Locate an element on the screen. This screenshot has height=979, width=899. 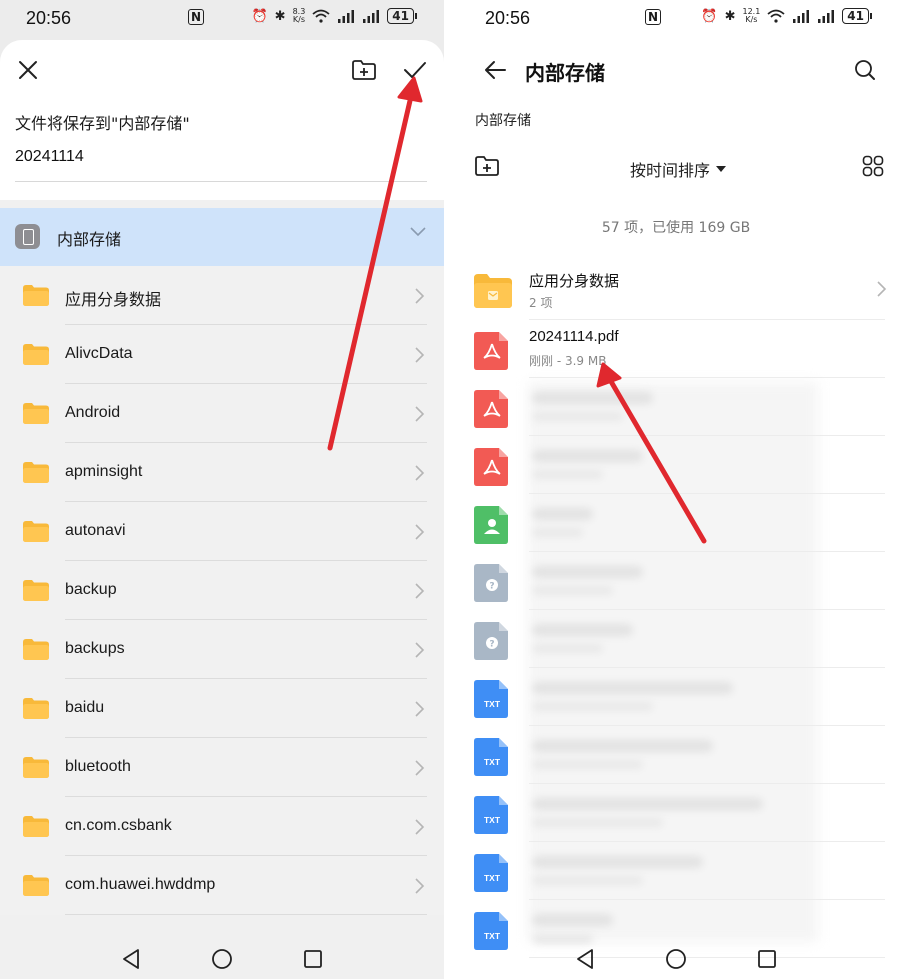
search-button is located at coordinates (865, 70).